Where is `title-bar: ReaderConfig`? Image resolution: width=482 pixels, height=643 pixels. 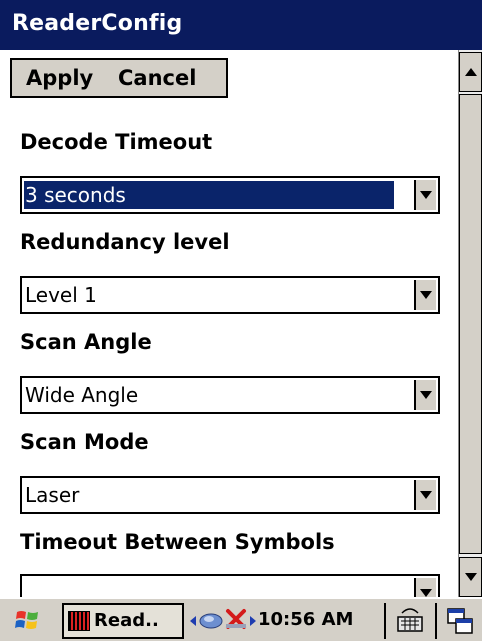 title-bar: ReaderConfig is located at coordinates (241, 25).